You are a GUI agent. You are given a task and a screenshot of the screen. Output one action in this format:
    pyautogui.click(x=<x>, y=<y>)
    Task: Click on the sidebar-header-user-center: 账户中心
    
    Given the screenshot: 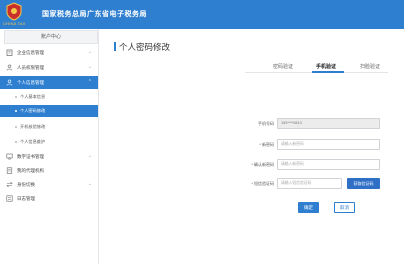 What is the action you would take?
    pyautogui.click(x=51, y=37)
    